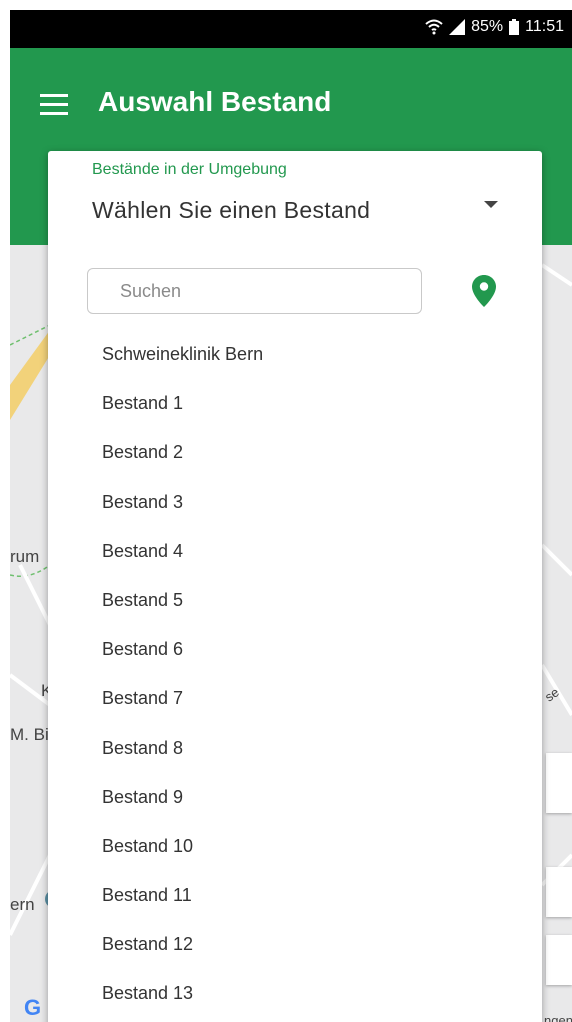 Image resolution: width=572 pixels, height=1022 pixels. I want to click on clock: 11:51, so click(544, 26).